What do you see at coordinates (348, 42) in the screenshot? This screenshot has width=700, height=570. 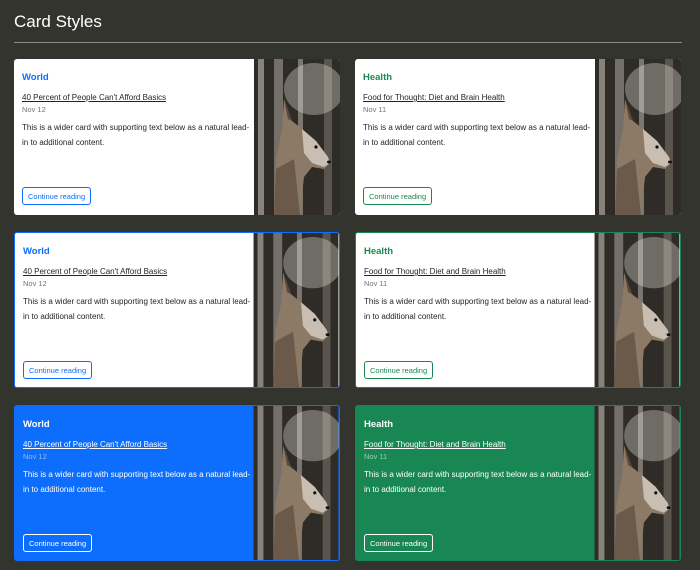 I see `title-divider` at bounding box center [348, 42].